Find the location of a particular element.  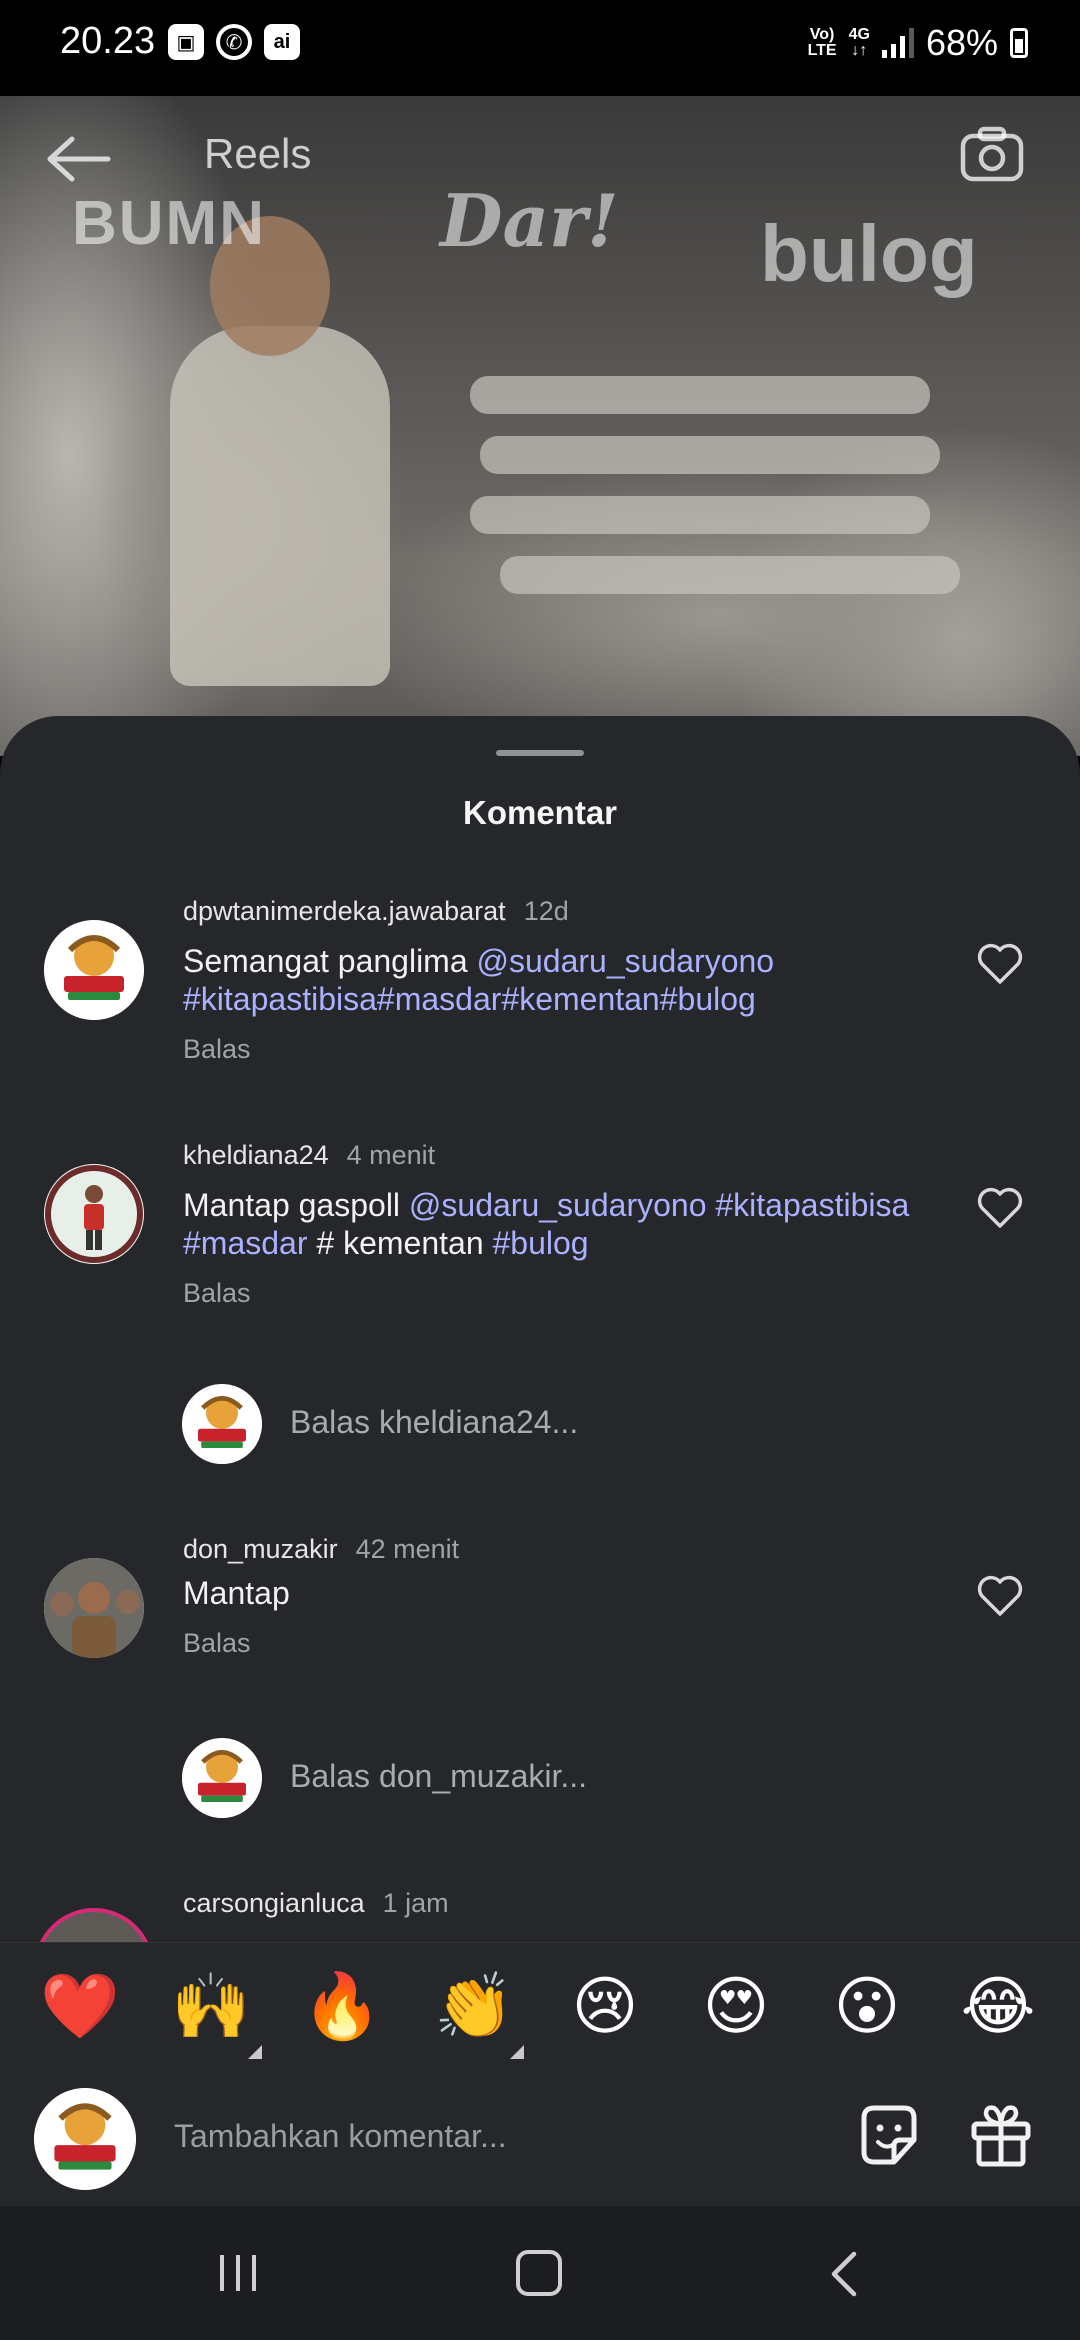

ai-app-icon: ai is located at coordinates (282, 42).